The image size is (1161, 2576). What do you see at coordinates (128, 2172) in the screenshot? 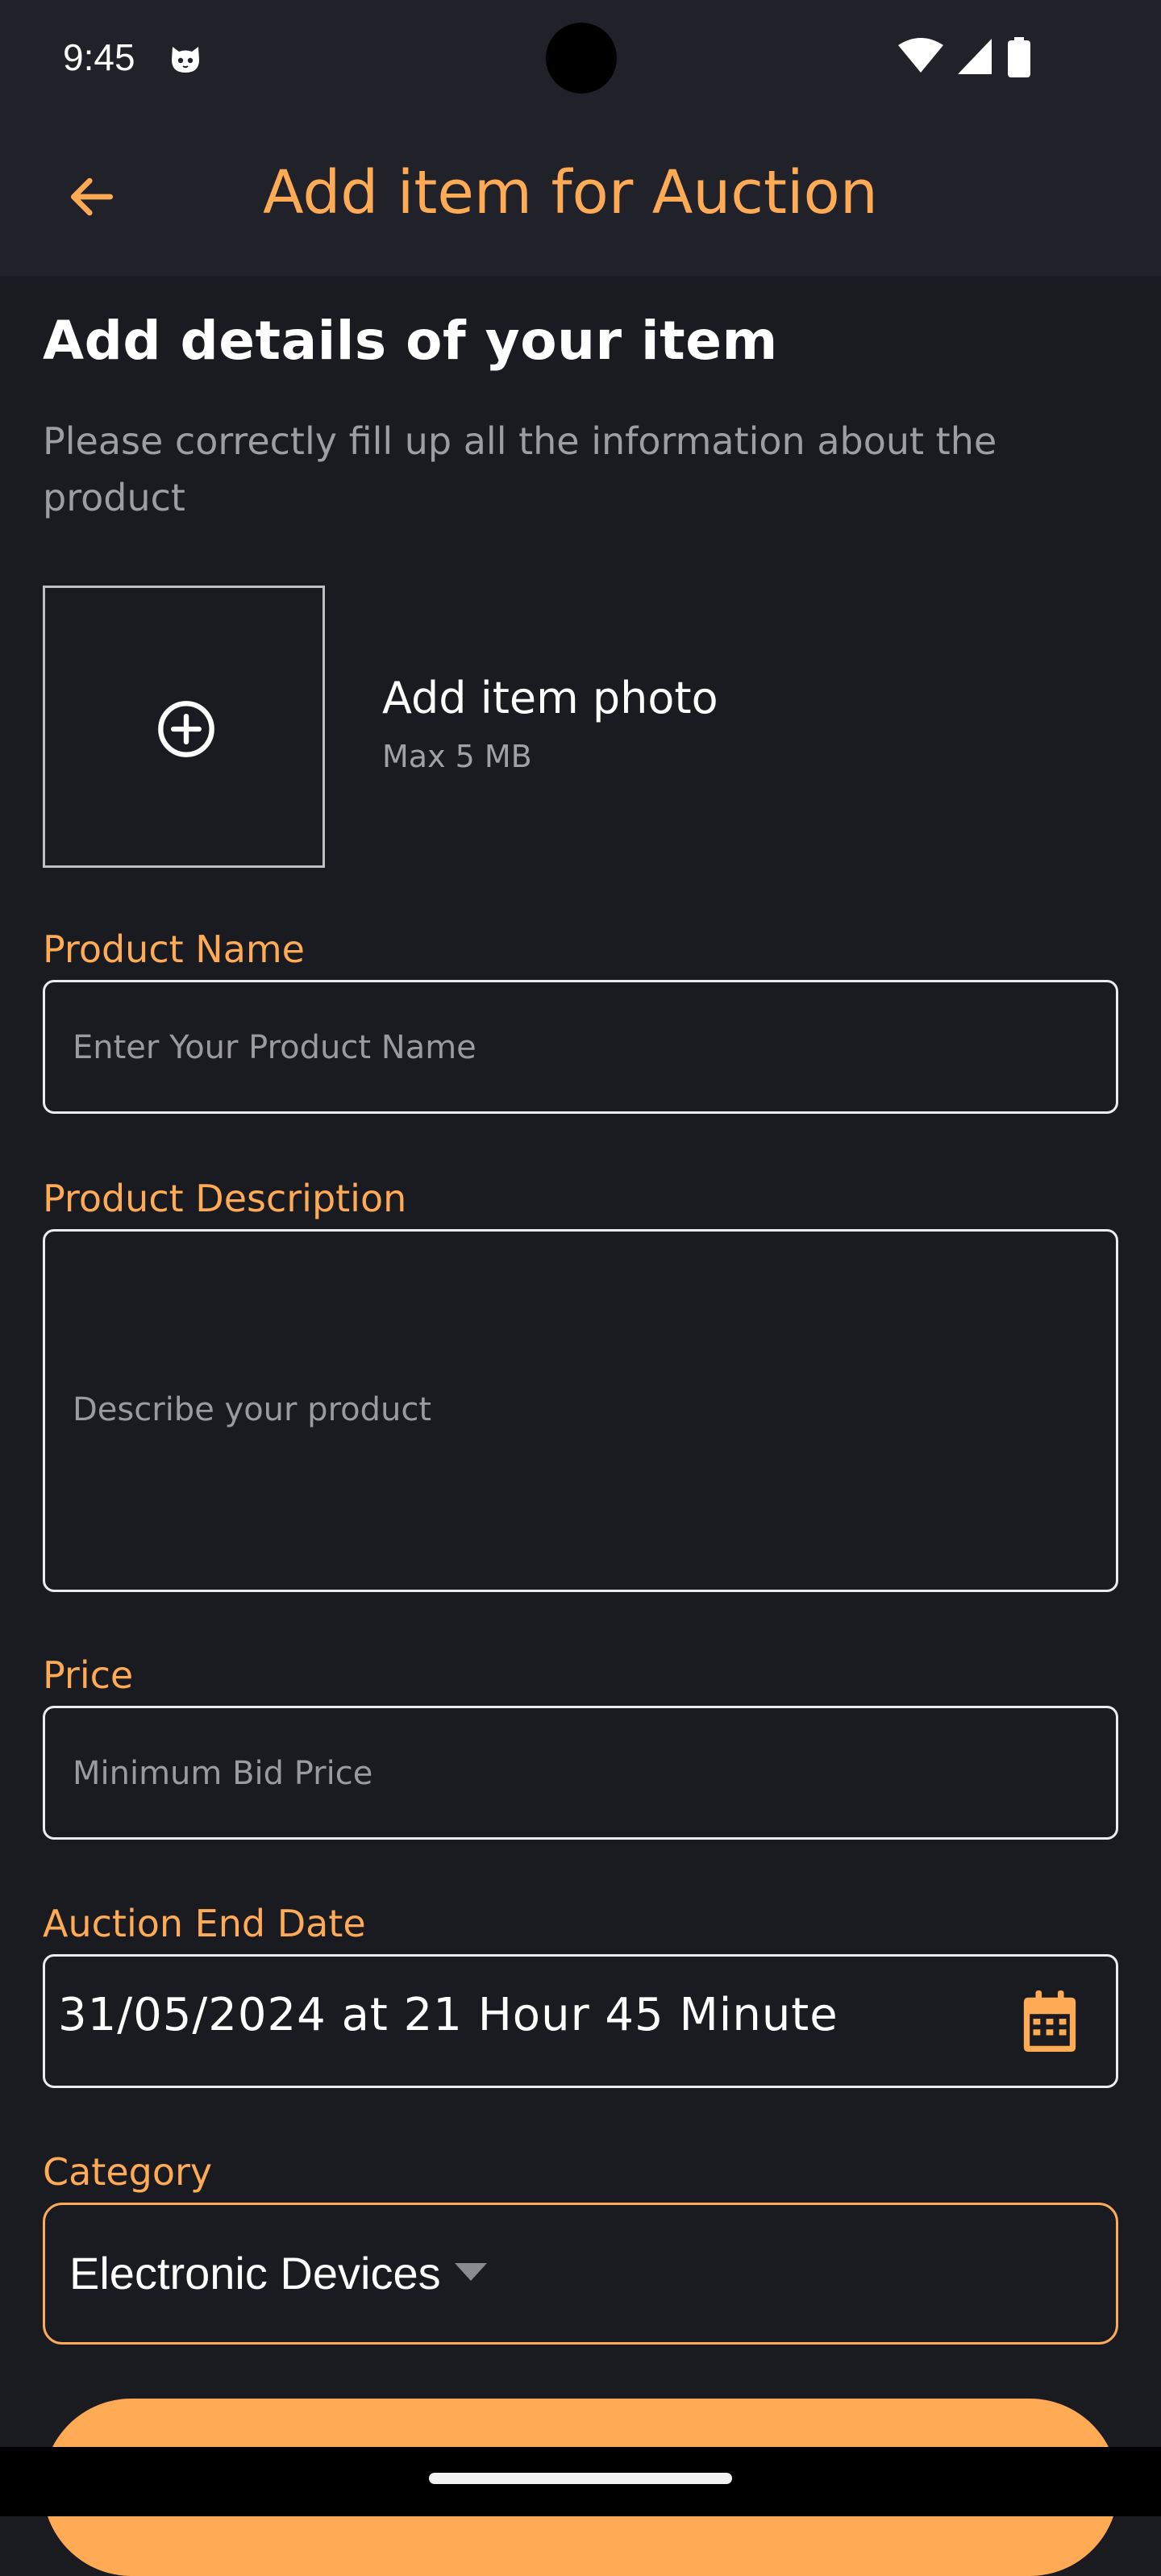
I see `category-label: Category` at bounding box center [128, 2172].